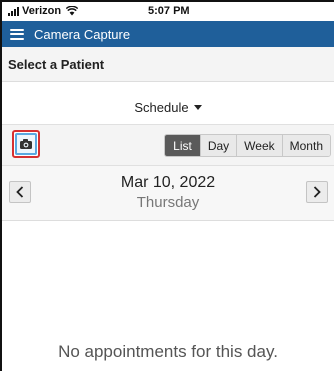 The height and width of the screenshot is (371, 334). I want to click on status-time: 5:07 PM, so click(169, 11).